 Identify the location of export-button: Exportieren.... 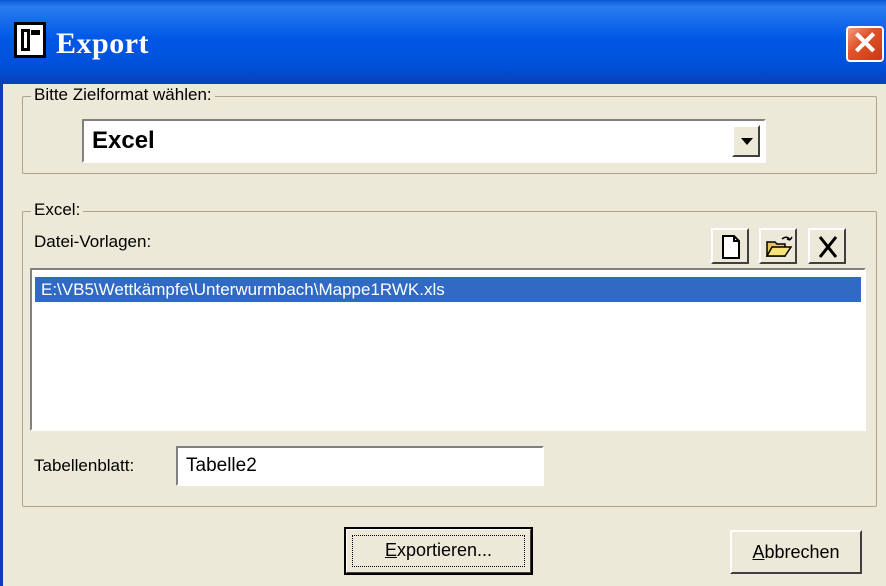
(438, 551).